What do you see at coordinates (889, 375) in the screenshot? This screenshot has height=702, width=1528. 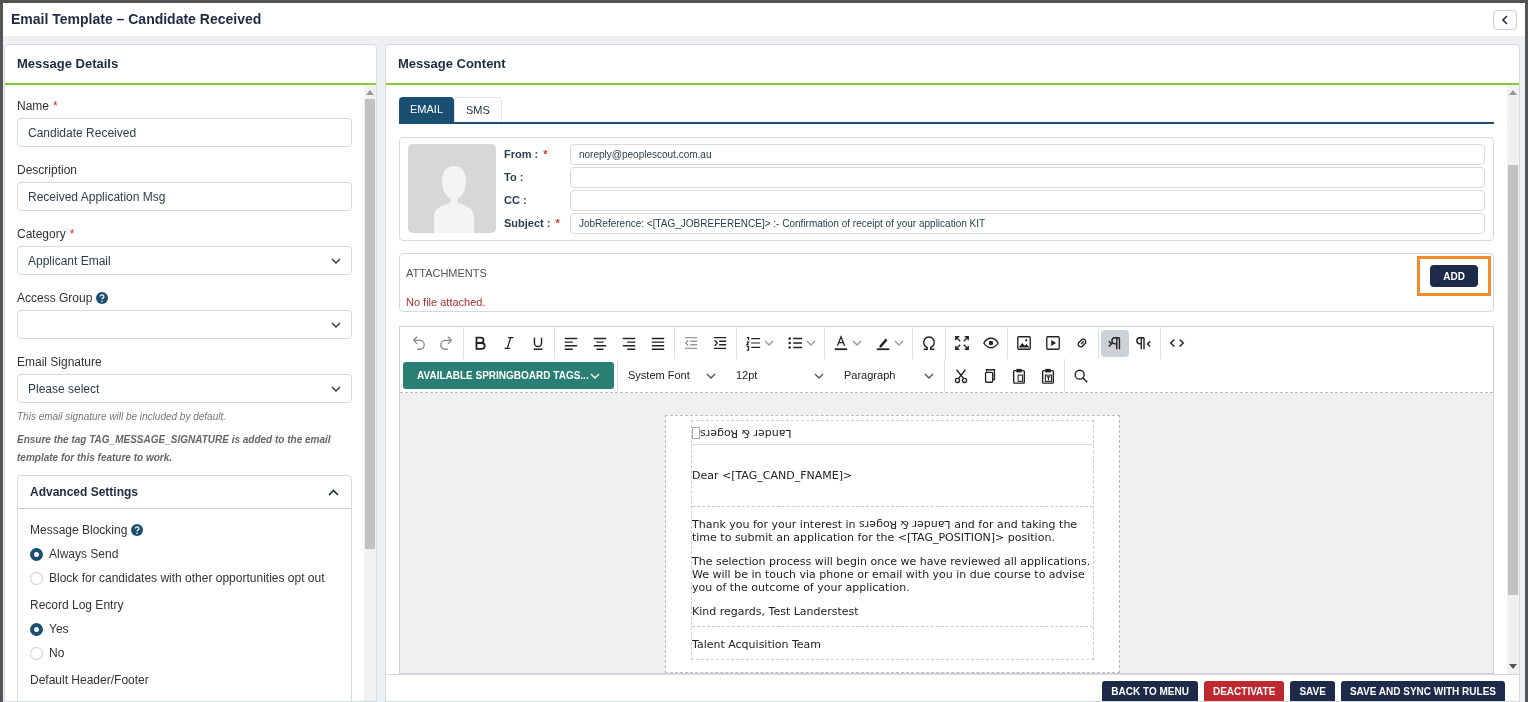 I see `toolbar-select: Paragraph` at bounding box center [889, 375].